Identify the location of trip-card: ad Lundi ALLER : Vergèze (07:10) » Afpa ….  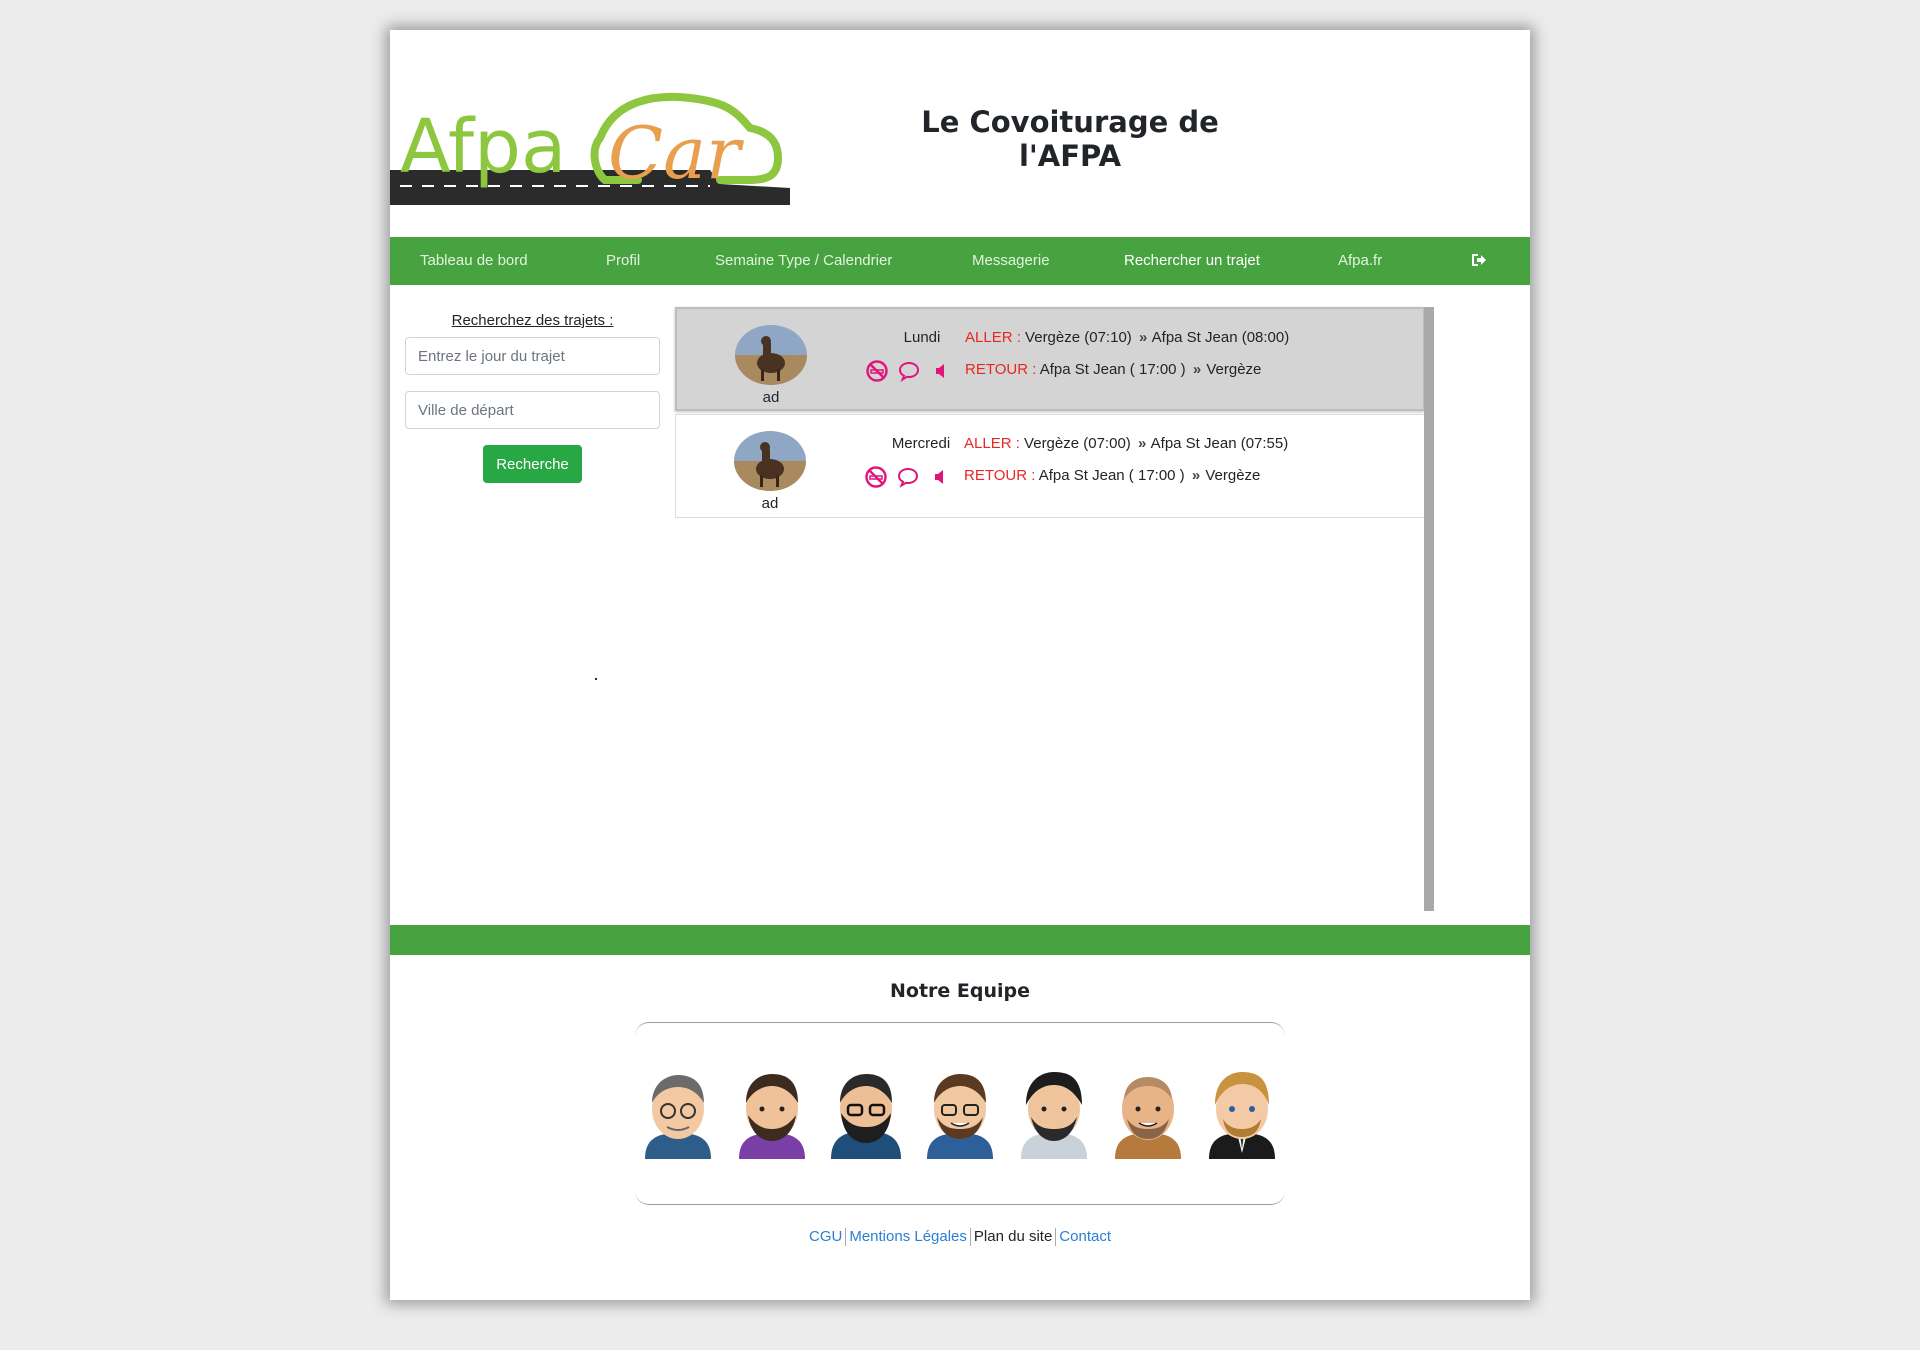
(1050, 359).